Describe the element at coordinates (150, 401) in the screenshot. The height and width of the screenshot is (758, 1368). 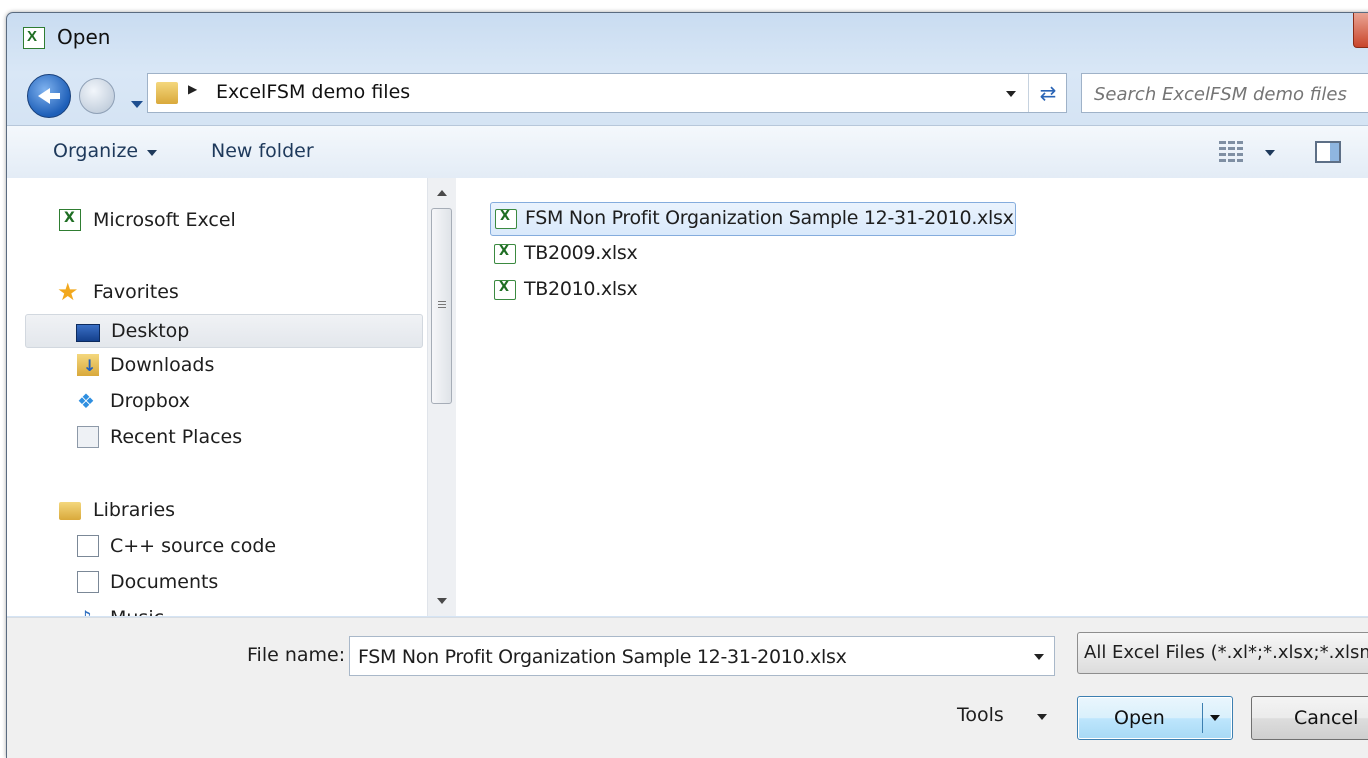
I see `nav-item-label: Dropbox` at that location.